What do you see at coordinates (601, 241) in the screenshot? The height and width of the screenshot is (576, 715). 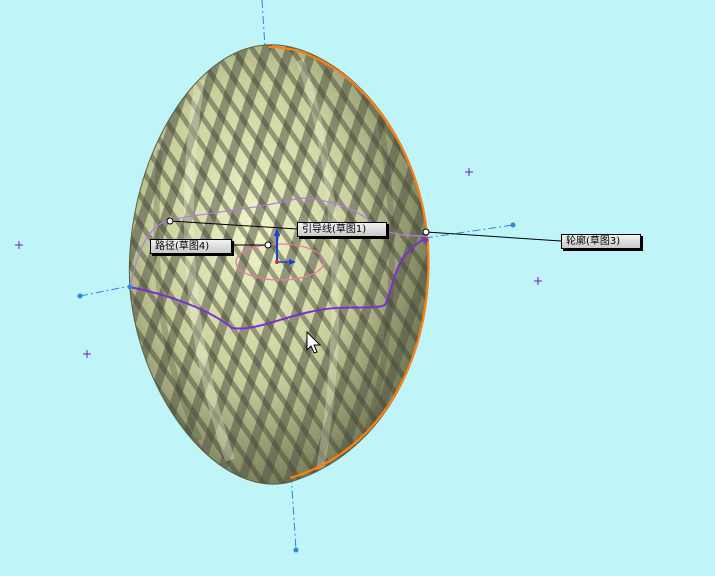 I see `profile-callout: 轮廓(草图3)` at bounding box center [601, 241].